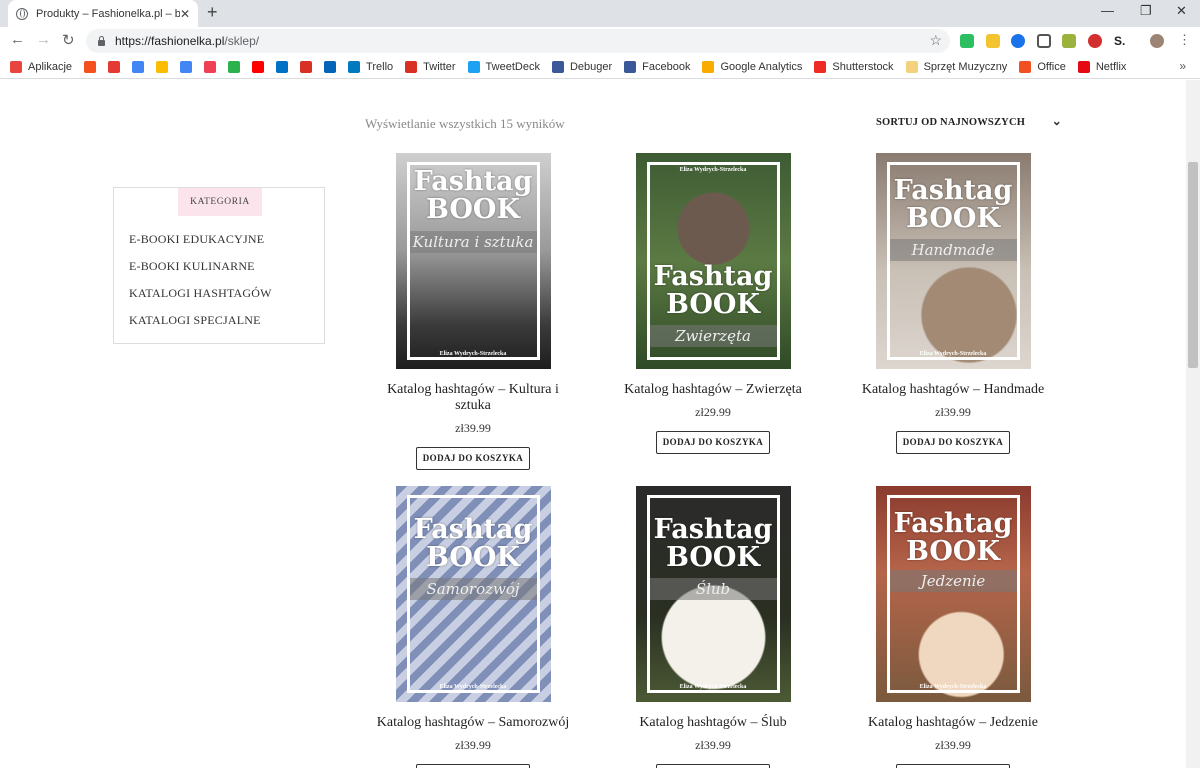 The image size is (1200, 768). Describe the element at coordinates (953, 723) in the screenshot. I see `product-title: Katalog hashtagów – Jedzenie` at that location.